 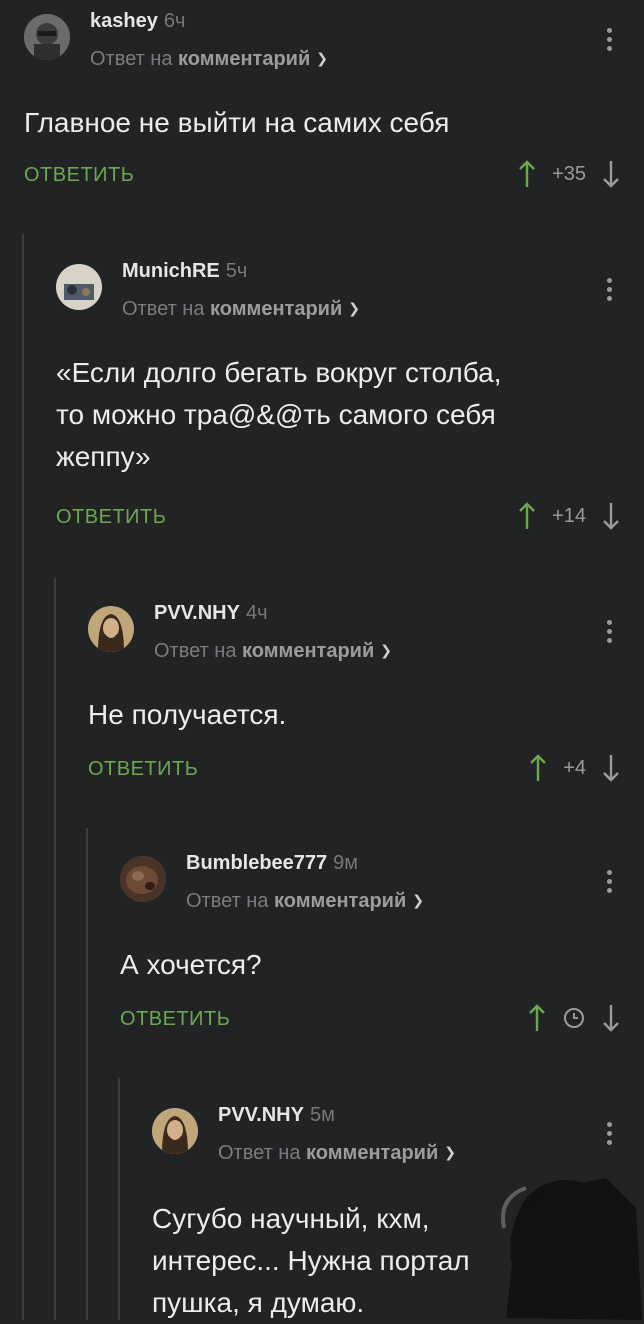 I want to click on vote-controls: +14, so click(x=569, y=516).